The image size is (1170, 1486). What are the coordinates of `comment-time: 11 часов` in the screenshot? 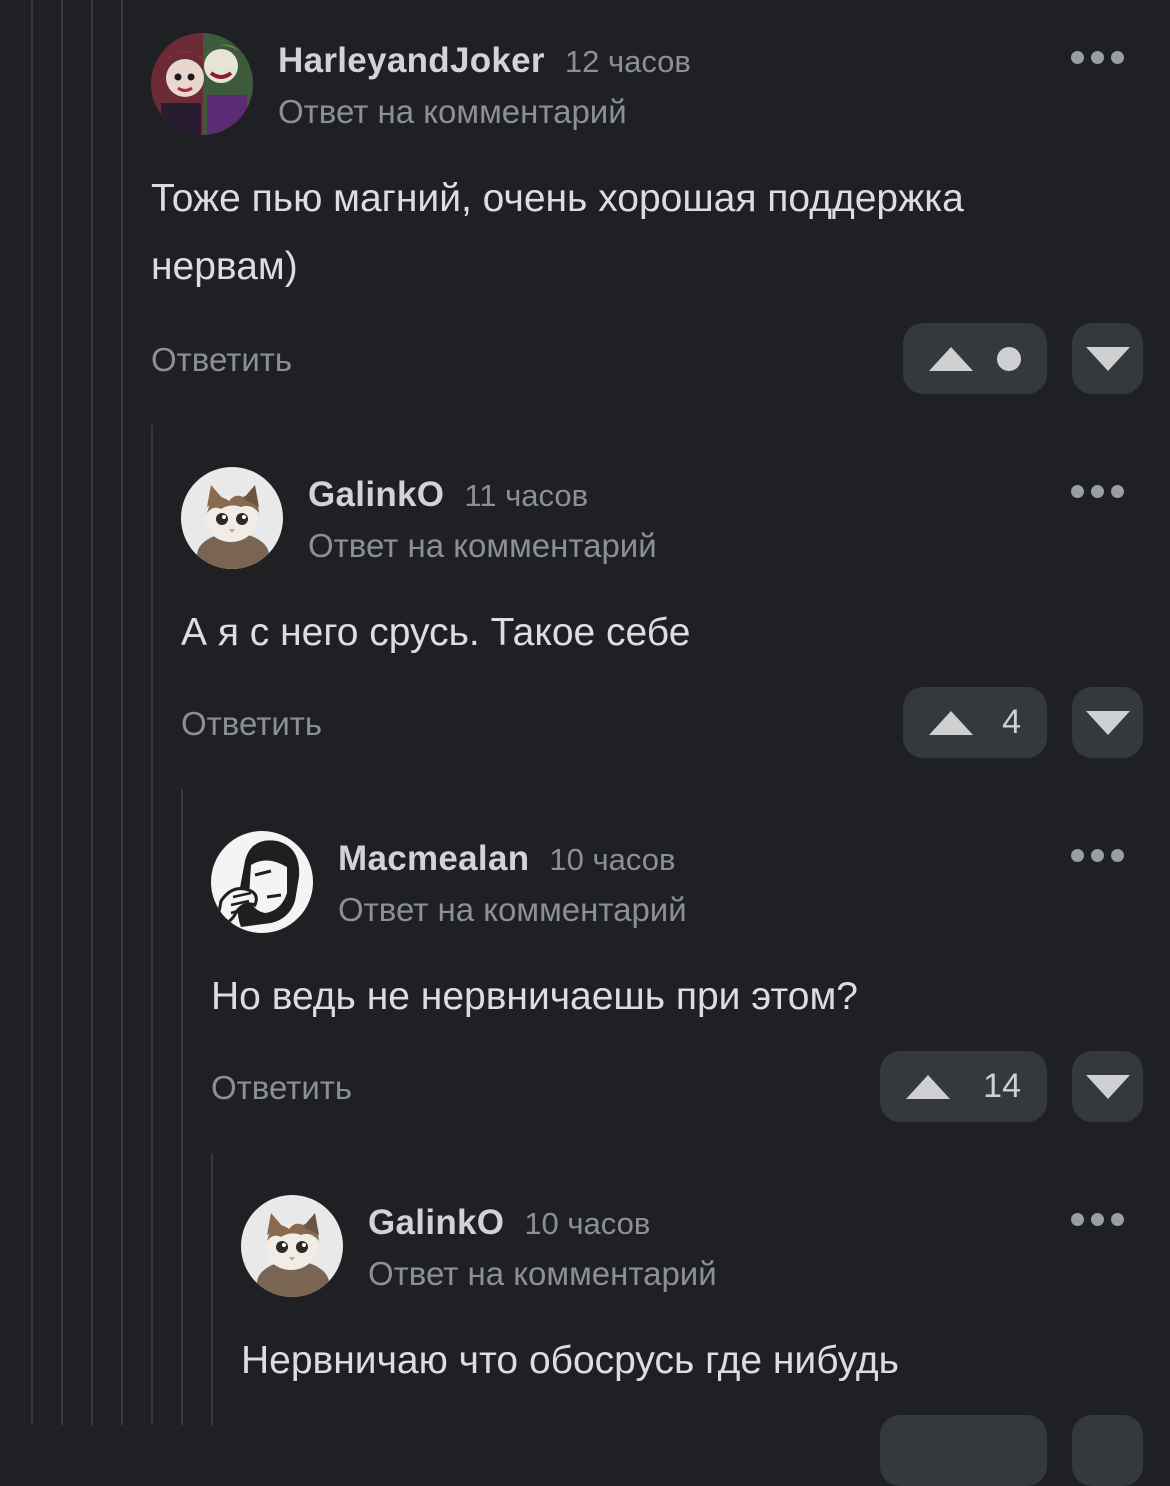 It's located at (526, 495).